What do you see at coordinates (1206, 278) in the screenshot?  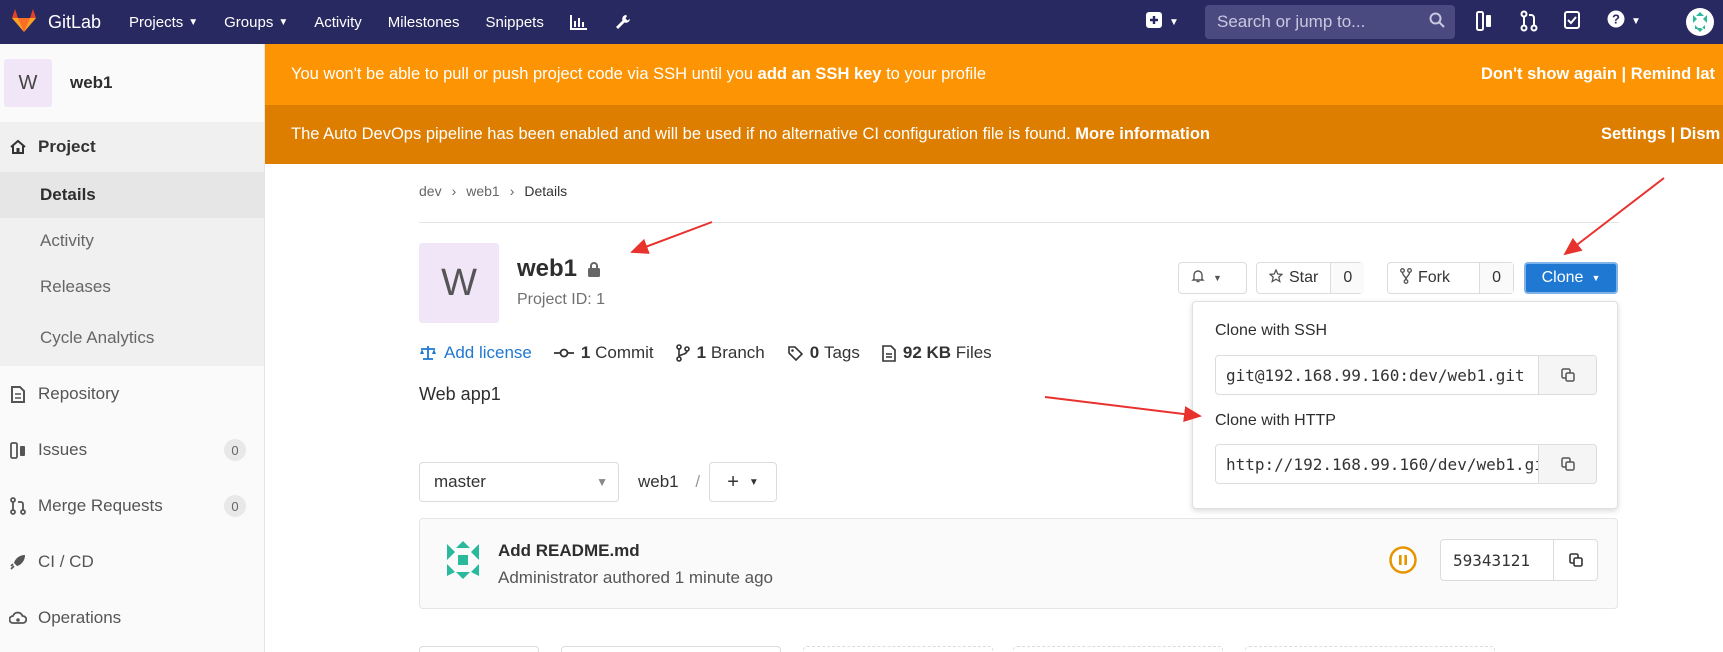 I see `notification-seg: ▼` at bounding box center [1206, 278].